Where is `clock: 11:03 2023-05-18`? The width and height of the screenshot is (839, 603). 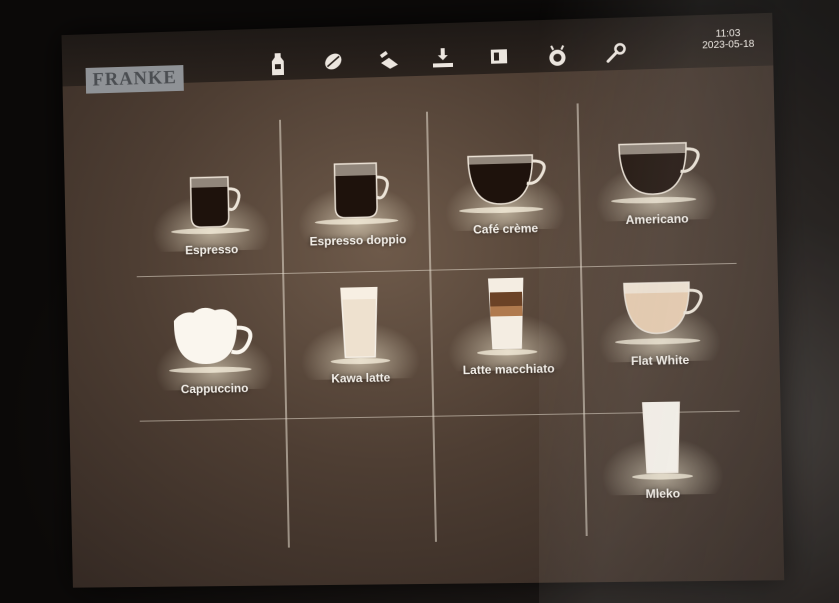 clock: 11:03 2023-05-18 is located at coordinates (728, 40).